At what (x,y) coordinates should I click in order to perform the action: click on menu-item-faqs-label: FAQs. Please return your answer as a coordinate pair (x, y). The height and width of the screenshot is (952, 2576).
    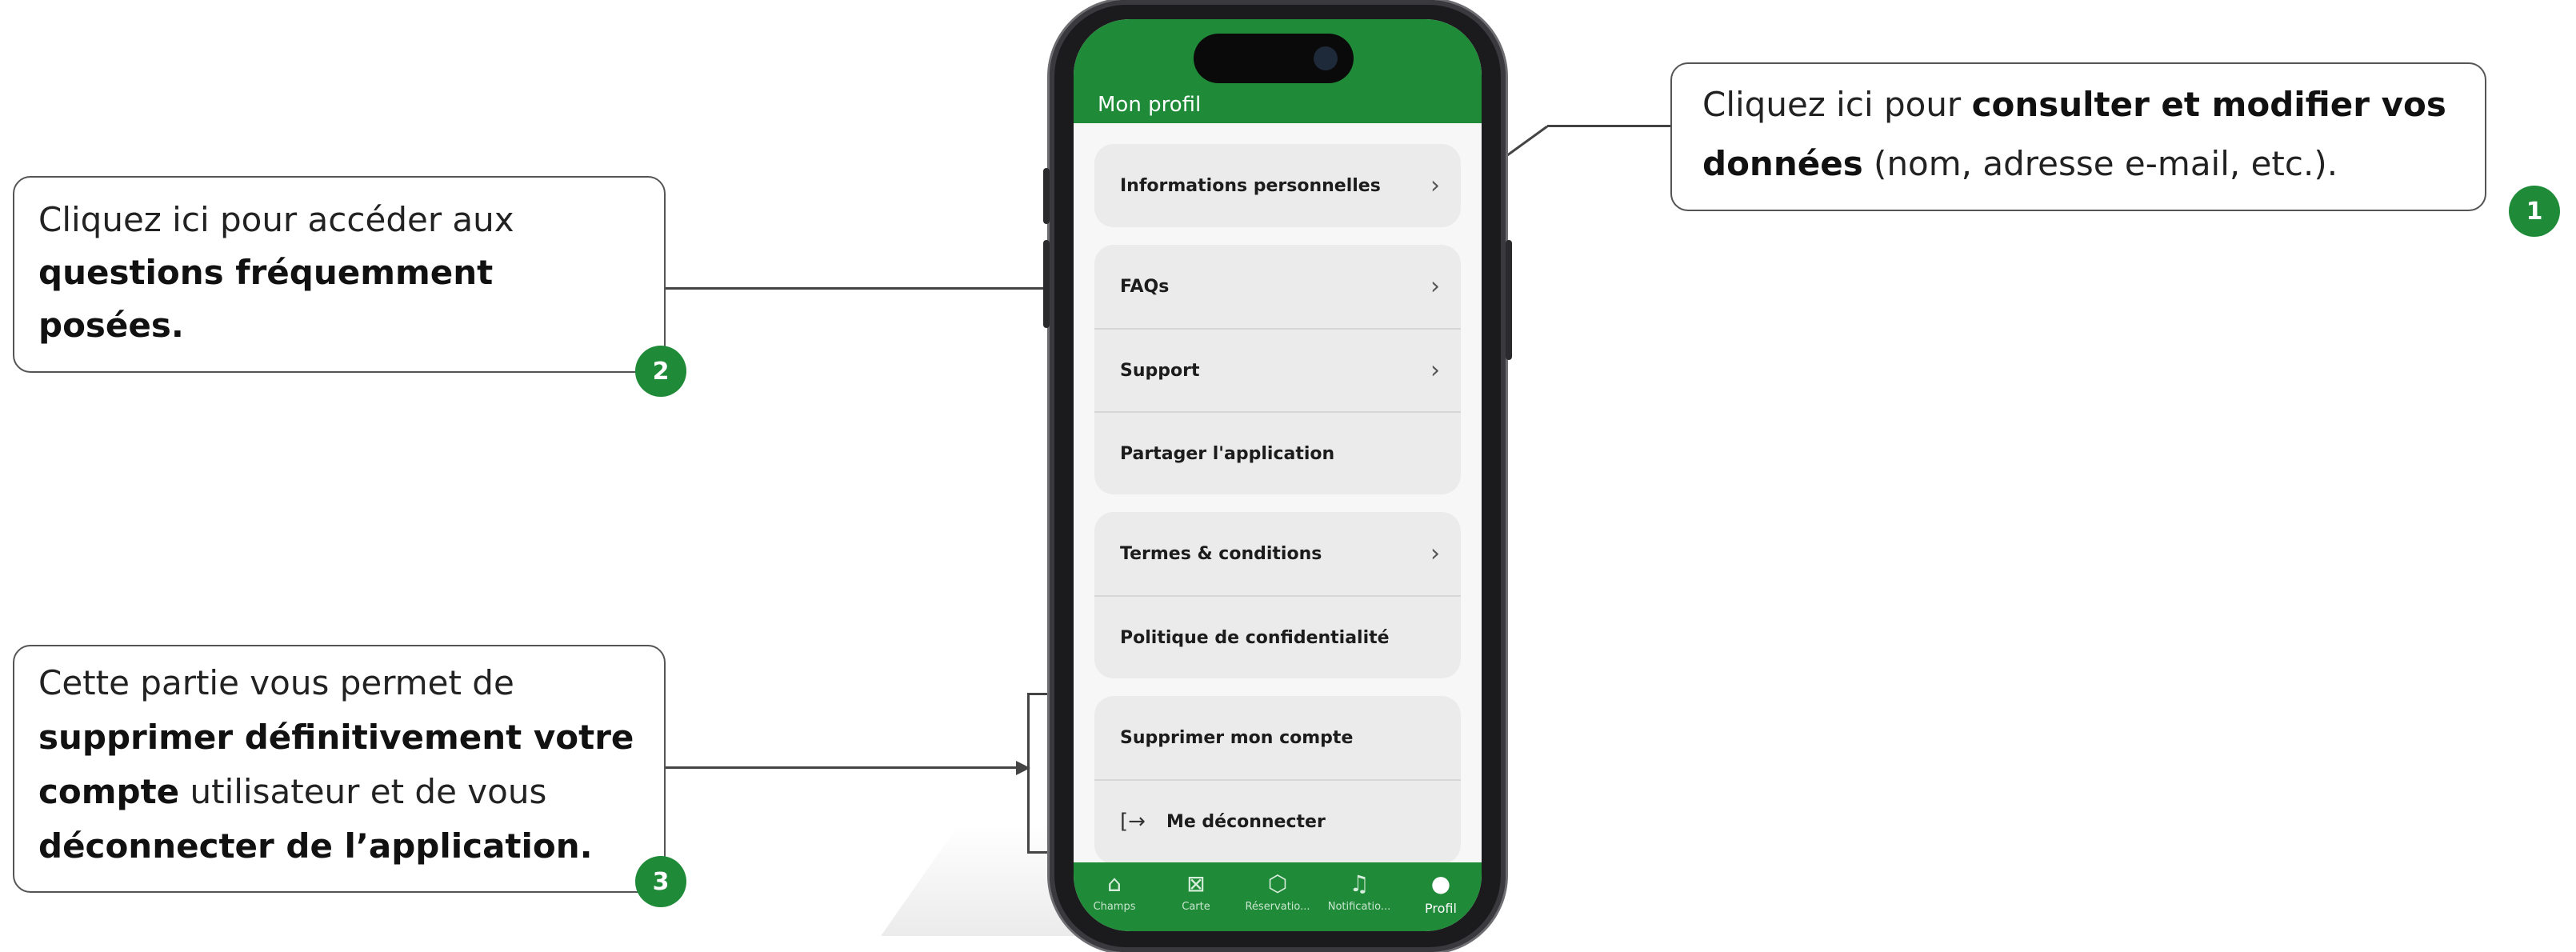
    Looking at the image, I should click on (1145, 286).